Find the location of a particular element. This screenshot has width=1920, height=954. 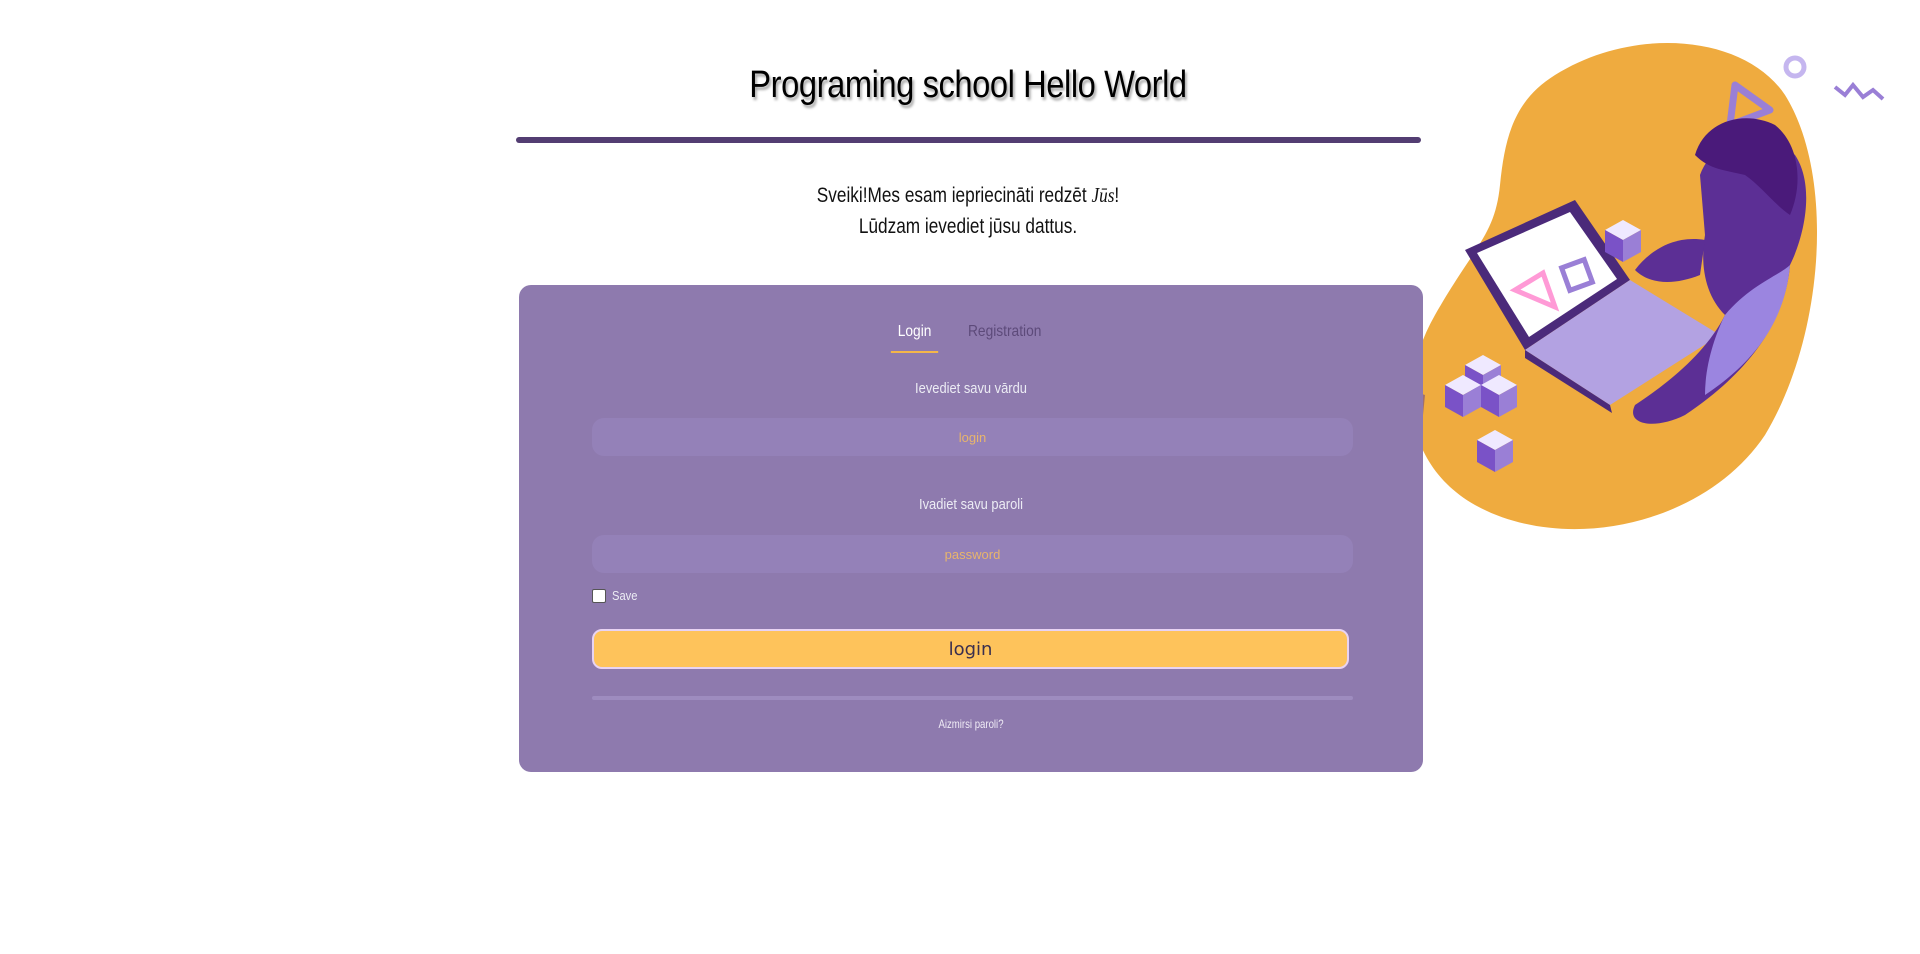

tab-login: Login is located at coordinates (914, 337).